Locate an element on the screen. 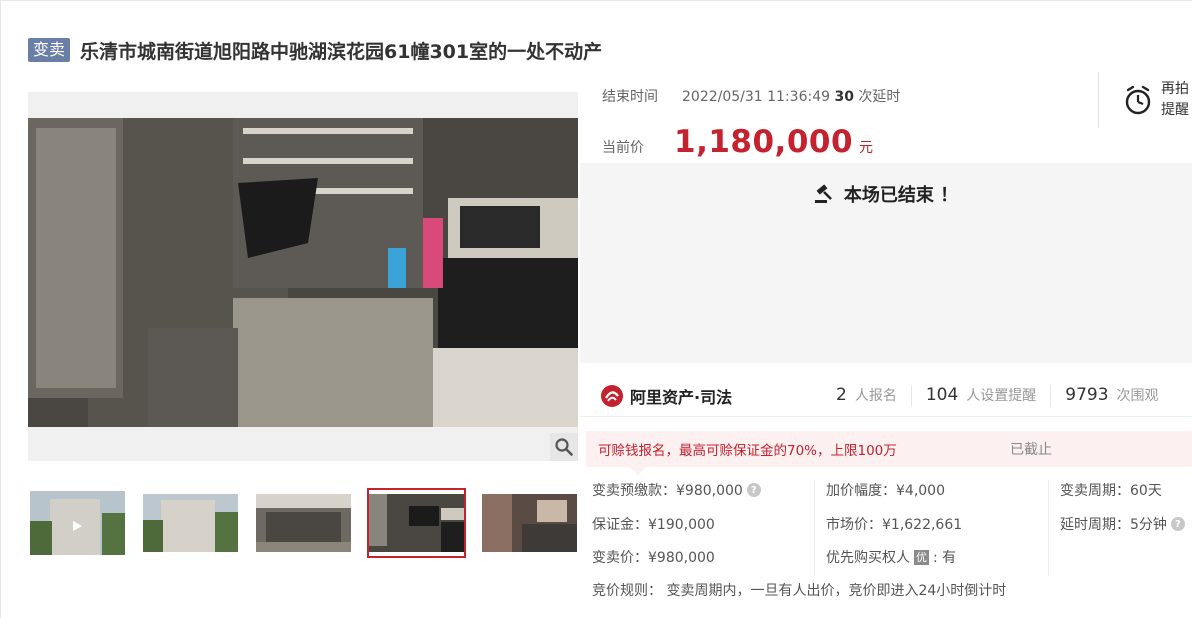 This screenshot has width=1192, height=618. sale-price-text: 变卖价：¥980,000 is located at coordinates (653, 558).